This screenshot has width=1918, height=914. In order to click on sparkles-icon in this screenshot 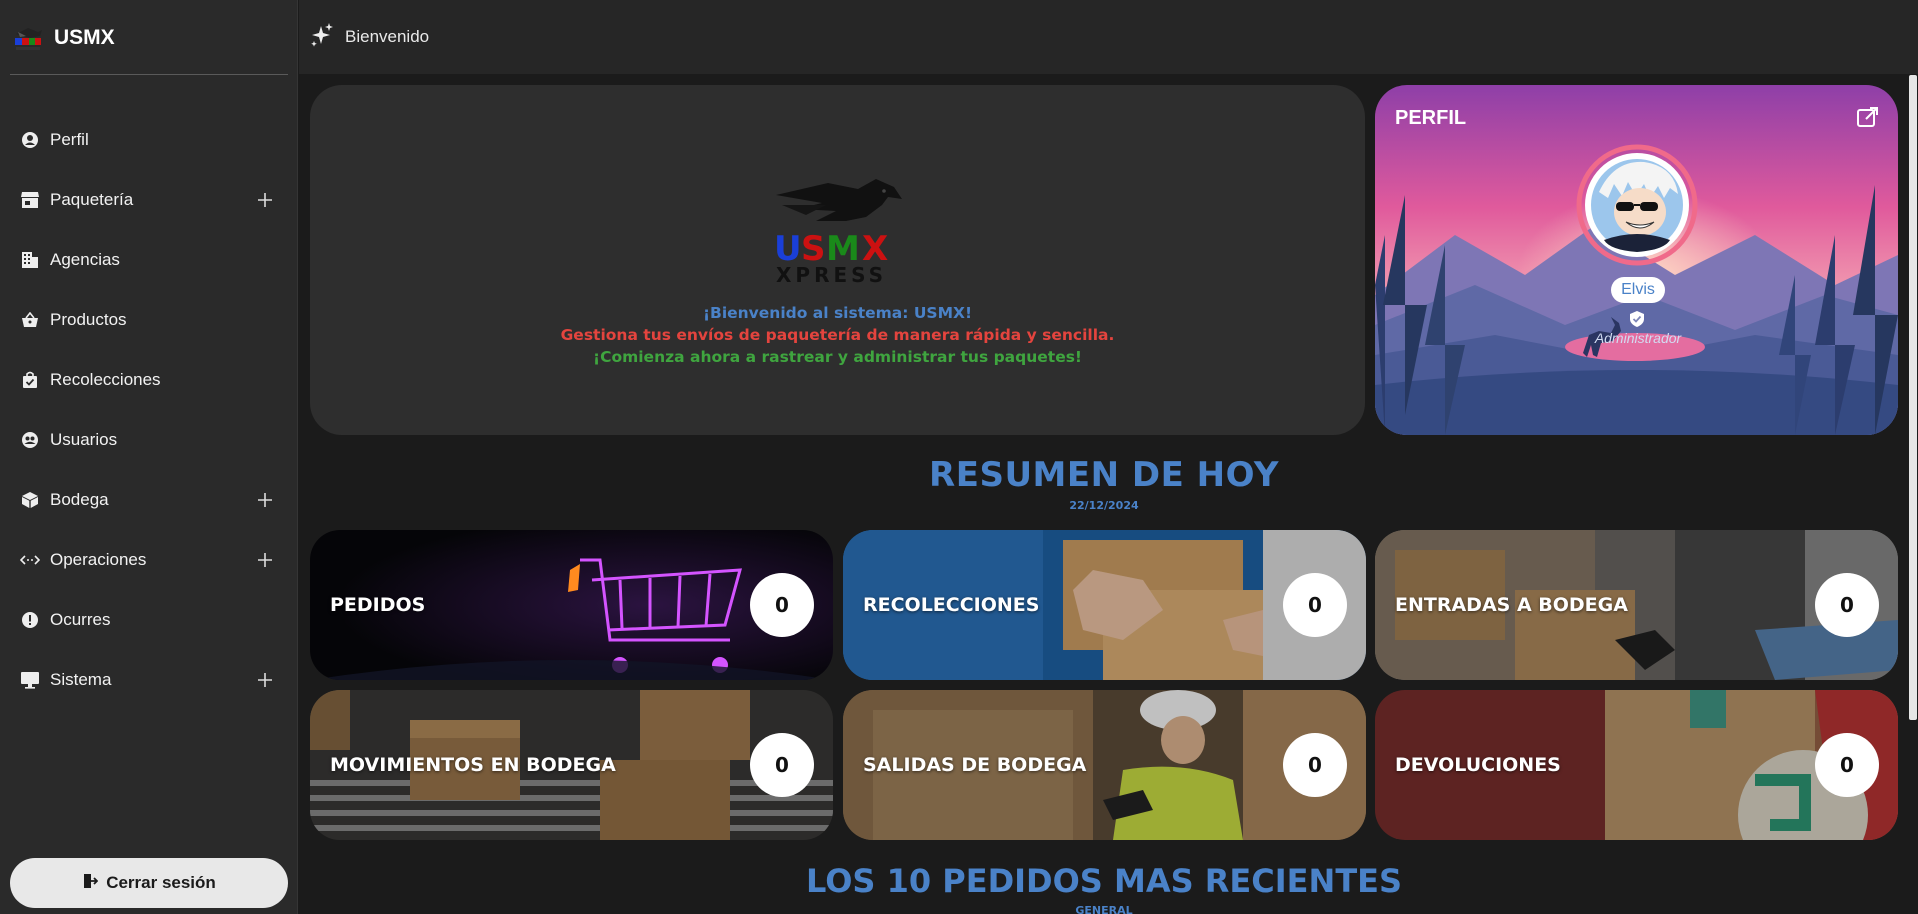, I will do `click(322, 37)`.